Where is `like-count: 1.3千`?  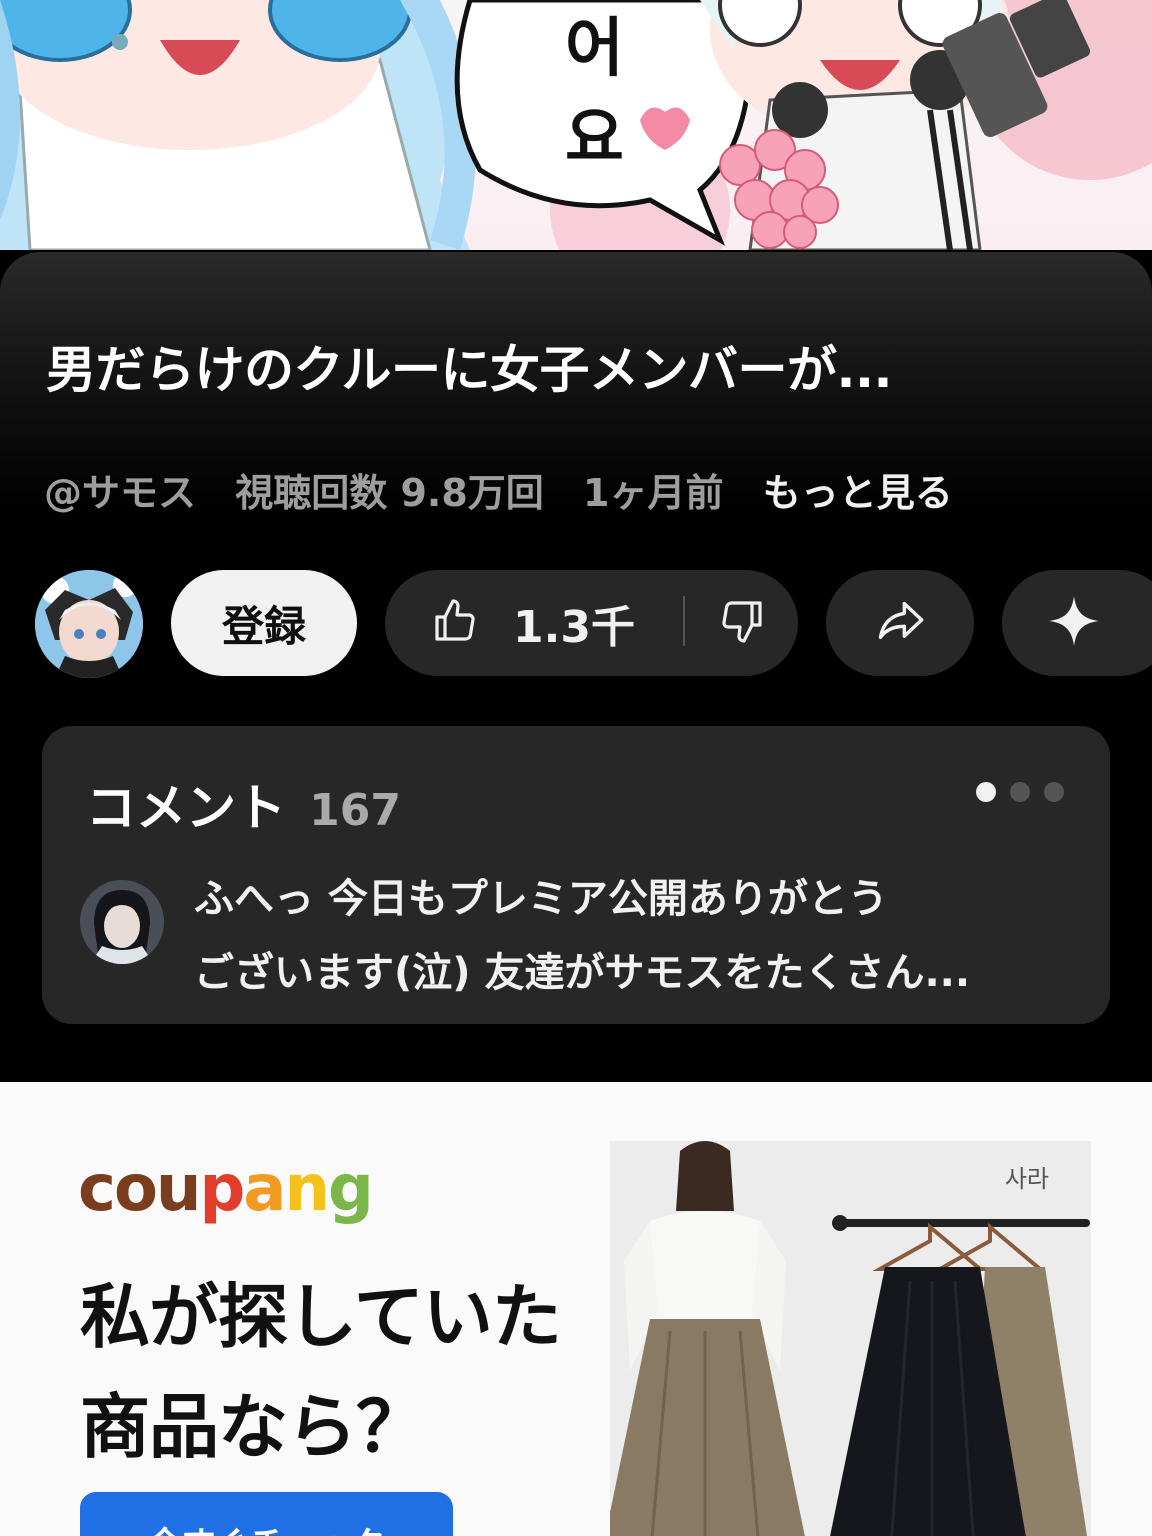
like-count: 1.3千 is located at coordinates (574, 627).